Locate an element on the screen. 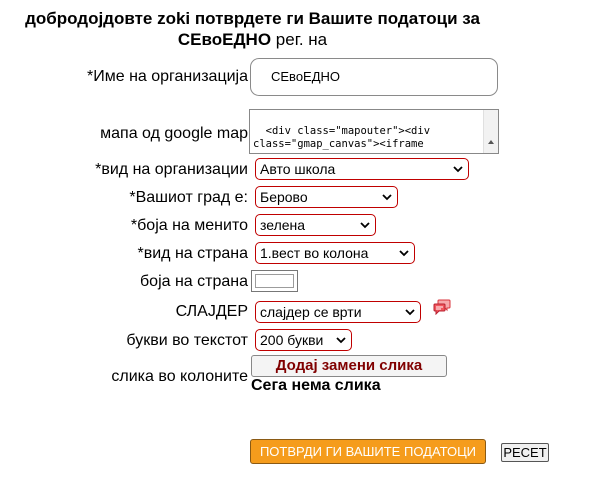 The width and height of the screenshot is (593, 482). org-name-input: СЕвоЕДНО is located at coordinates (374, 77).